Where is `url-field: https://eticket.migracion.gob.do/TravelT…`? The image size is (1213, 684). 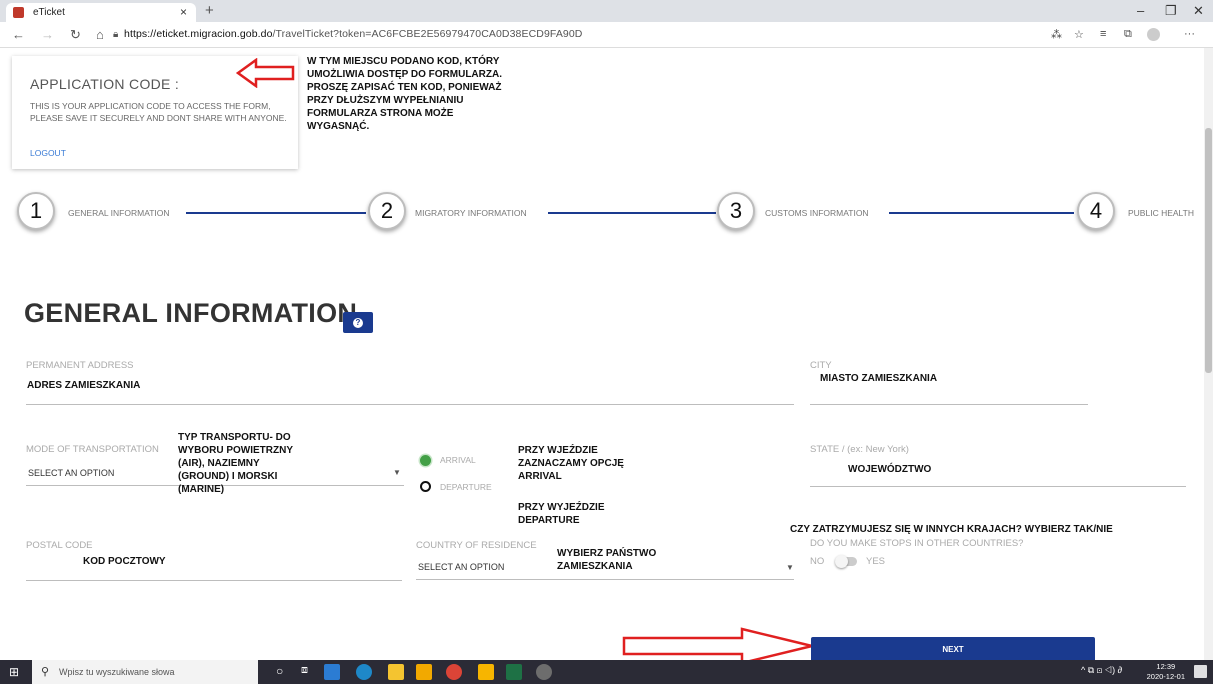
url-field: https://eticket.migracion.gob.do/TravelT… is located at coordinates (353, 34).